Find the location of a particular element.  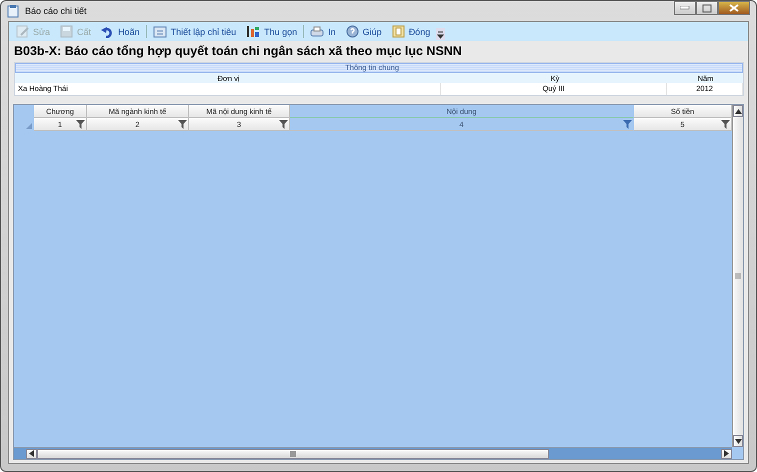

scroll-down-icon is located at coordinates (738, 441).